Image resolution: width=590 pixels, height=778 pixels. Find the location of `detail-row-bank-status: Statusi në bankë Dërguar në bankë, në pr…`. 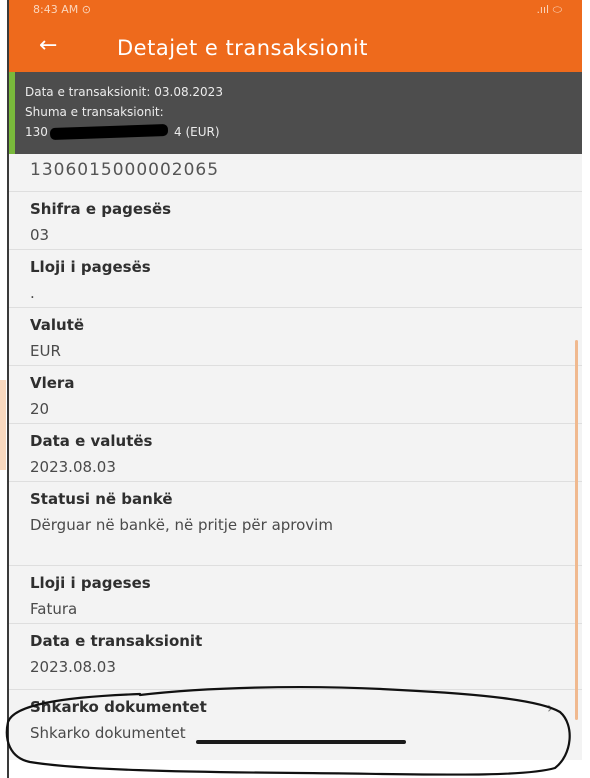

detail-row-bank-status: Statusi në bankë Dërguar në bankë, në pr… is located at coordinates (295, 524).